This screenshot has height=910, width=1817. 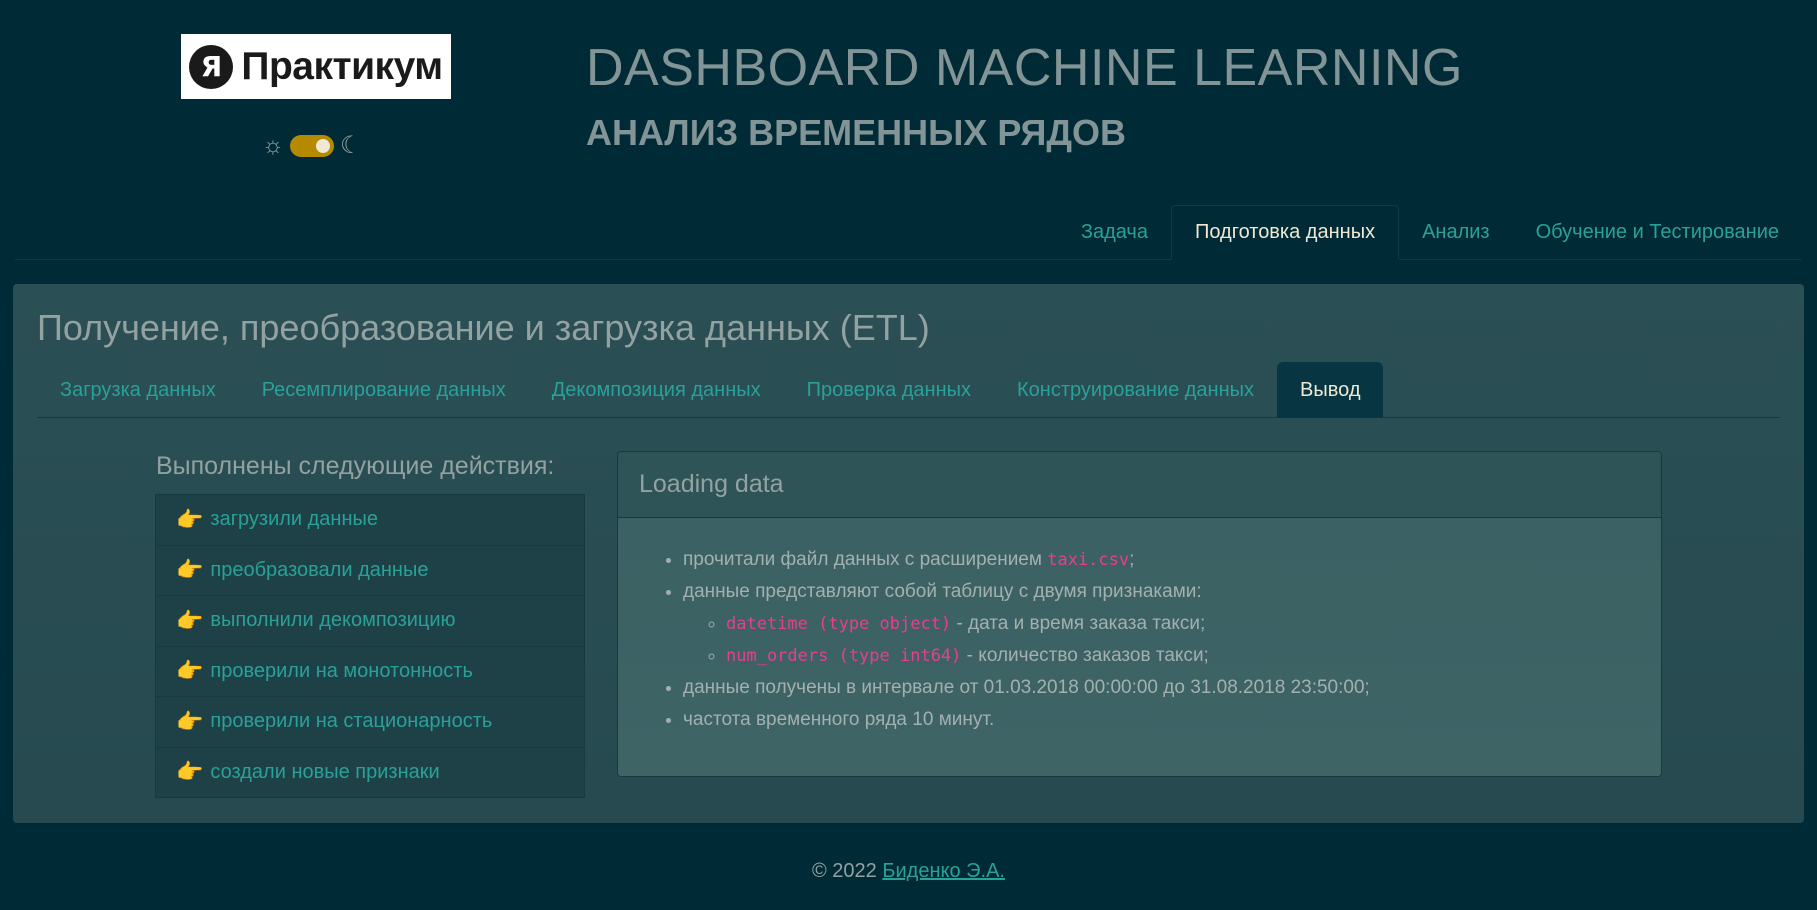 I want to click on list-item: 👉 выполнили декомпозицию, so click(x=370, y=621).